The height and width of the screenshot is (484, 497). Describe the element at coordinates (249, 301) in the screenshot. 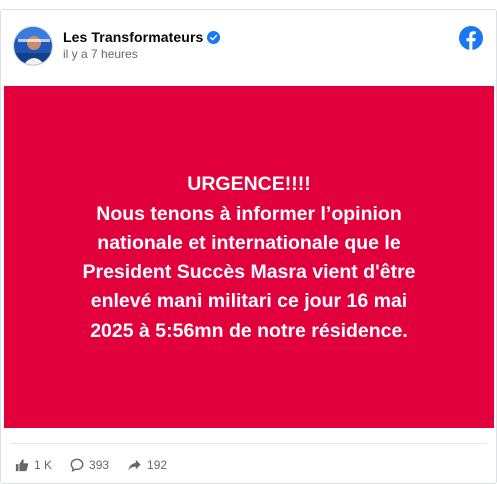

I see `image-text-line: enlevé mani militari ce jour 16 mai` at that location.